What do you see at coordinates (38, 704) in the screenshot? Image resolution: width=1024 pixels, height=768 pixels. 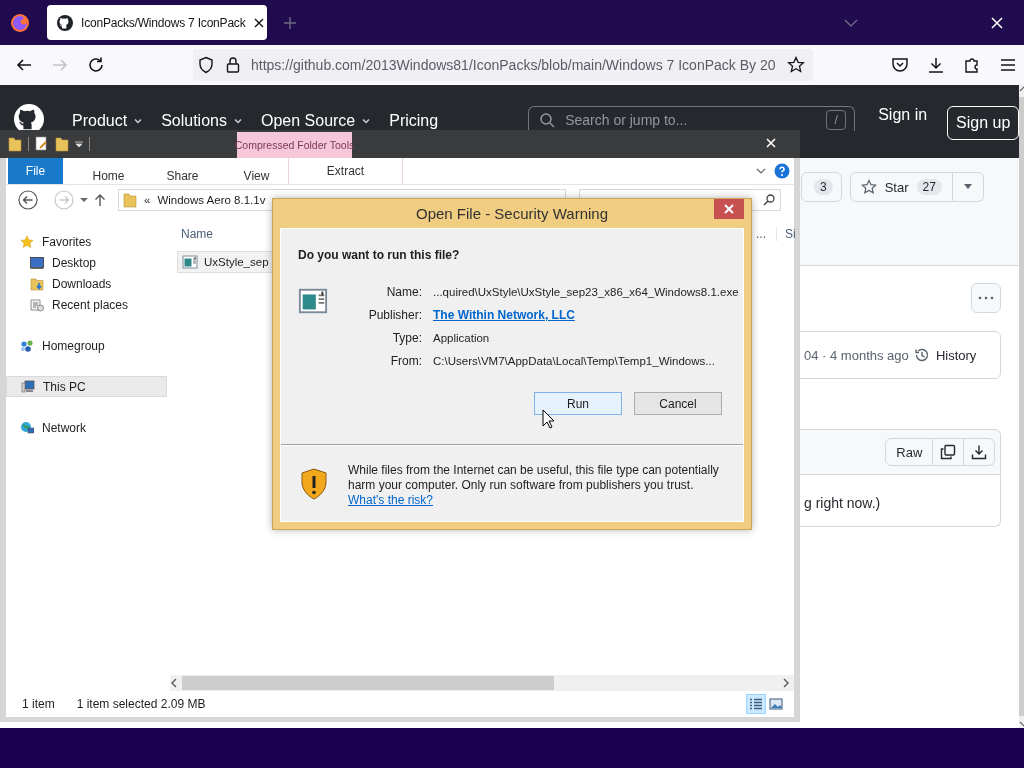 I see `item-count: 1 item` at bounding box center [38, 704].